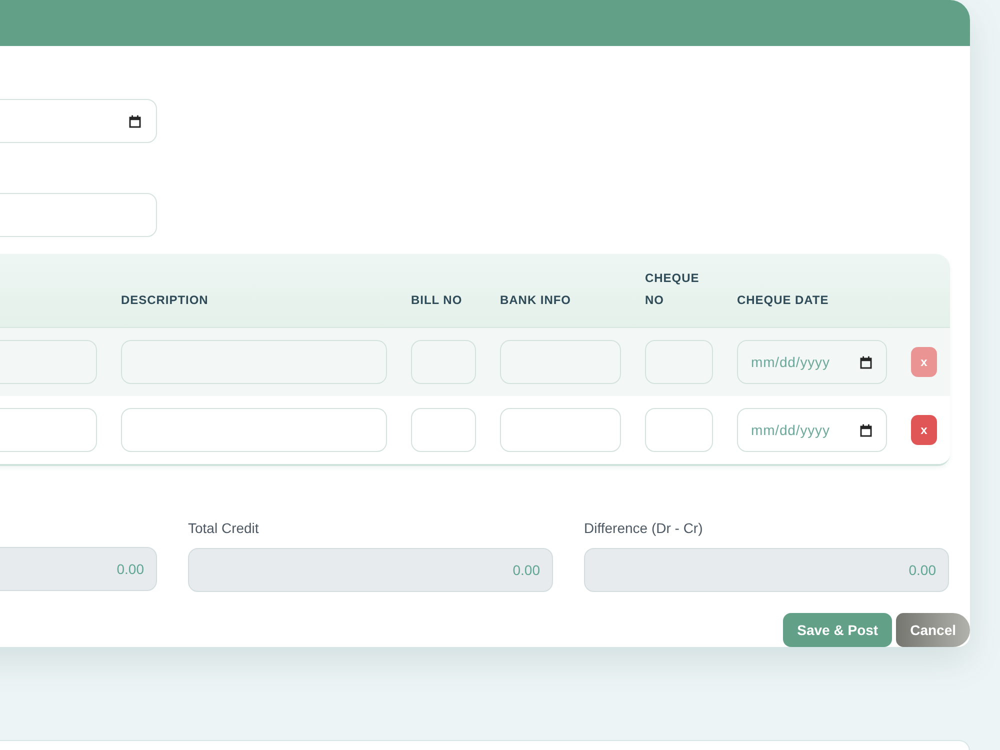 This screenshot has width=1000, height=750. I want to click on cancel-button: Cancel, so click(933, 630).